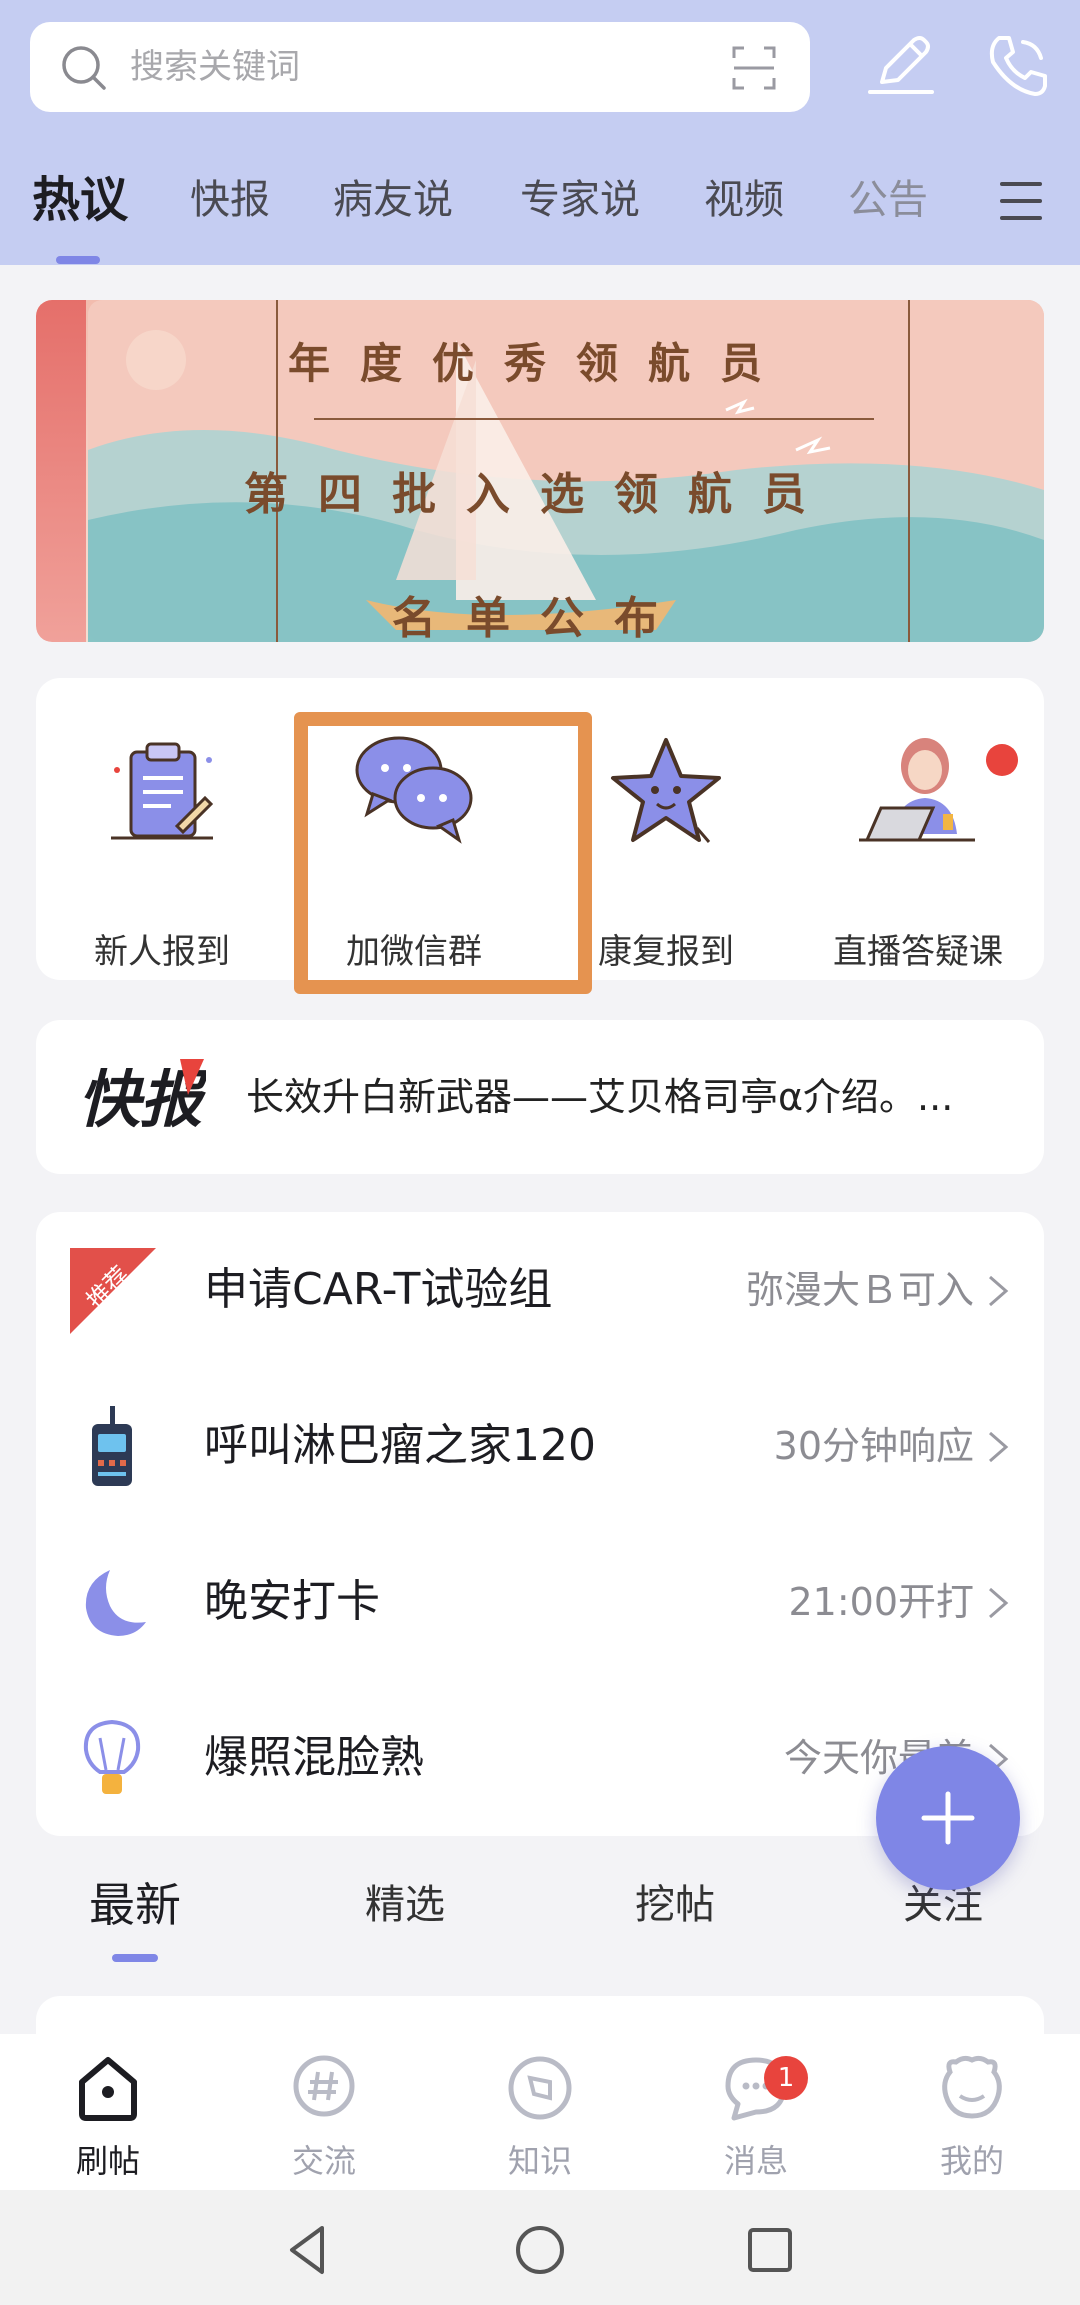 The image size is (1080, 2305). What do you see at coordinates (162, 791) in the screenshot?
I see `clipboard-icon` at bounding box center [162, 791].